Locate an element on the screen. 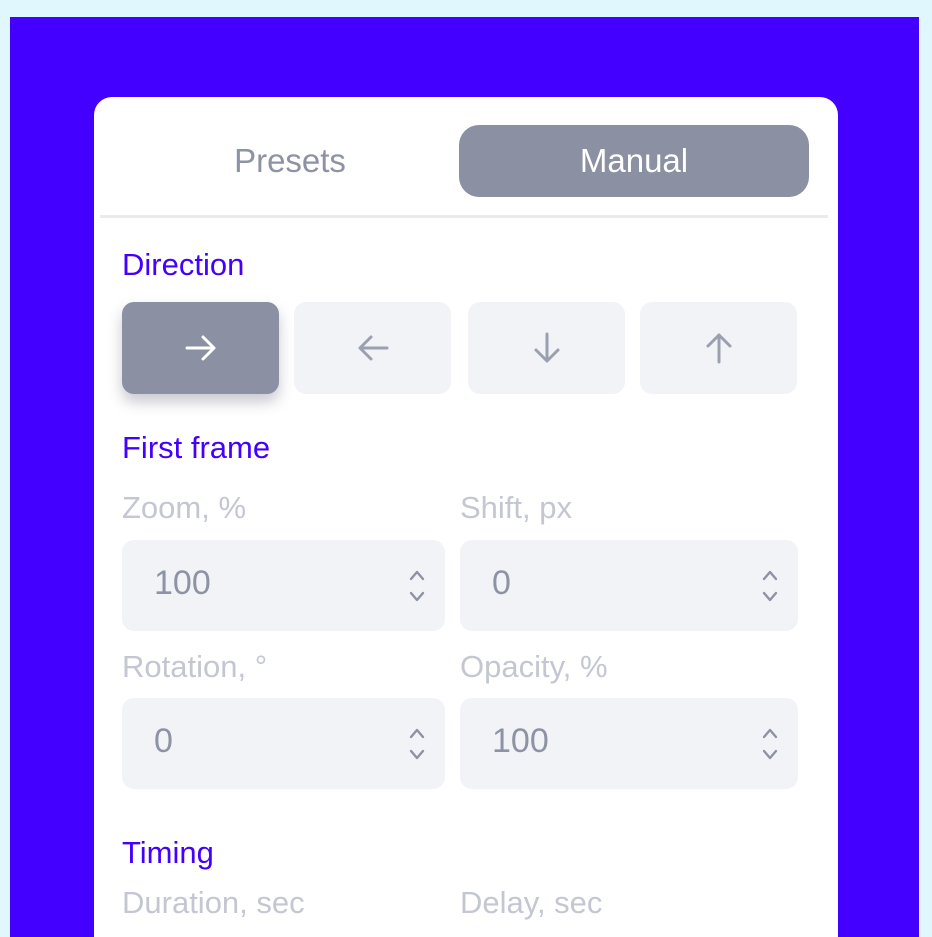 Image resolution: width=932 pixels, height=937 pixels. delay-label: Delay, sec is located at coordinates (531, 902).